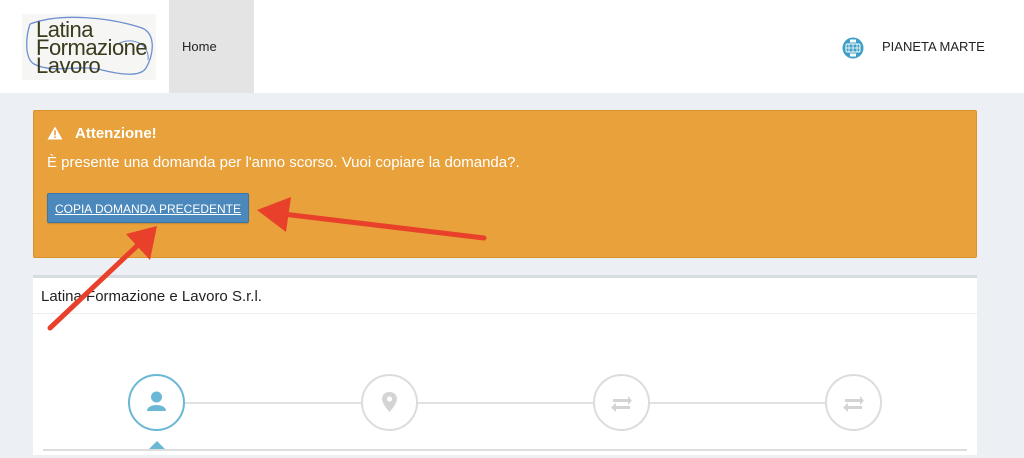  I want to click on user-menu: PIANETA MARTE, so click(920, 47).